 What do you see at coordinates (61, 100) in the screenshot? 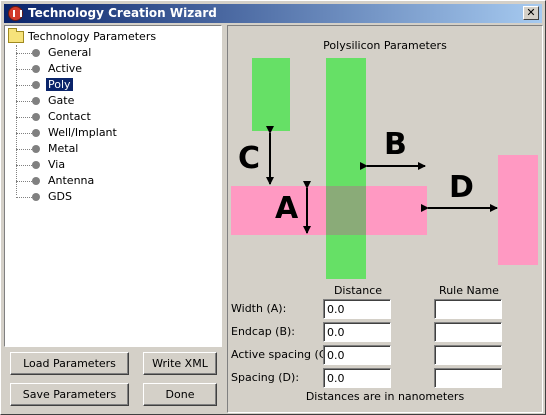
I see `tree-item-label: Gate` at bounding box center [61, 100].